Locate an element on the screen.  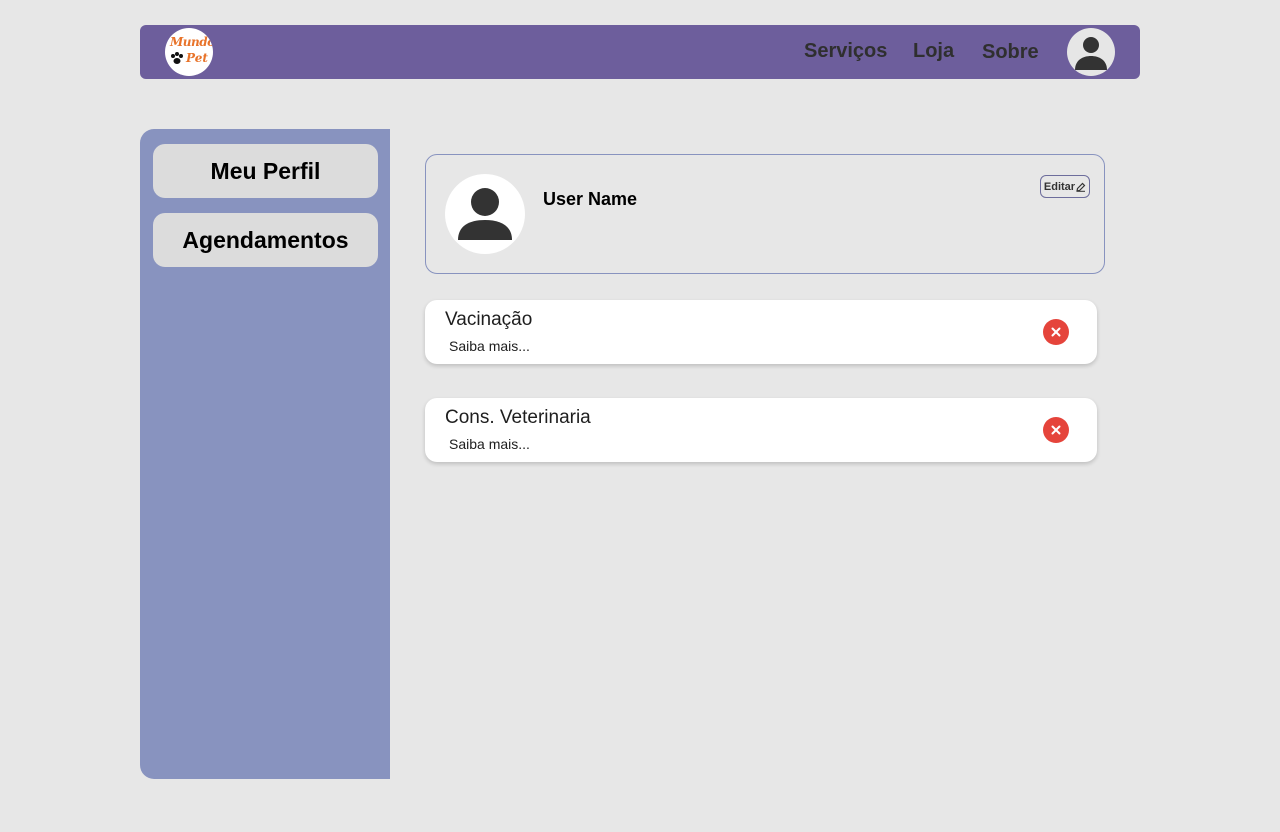
sidebar-item-meu-perfil: Meu Perfil is located at coordinates (265, 171).